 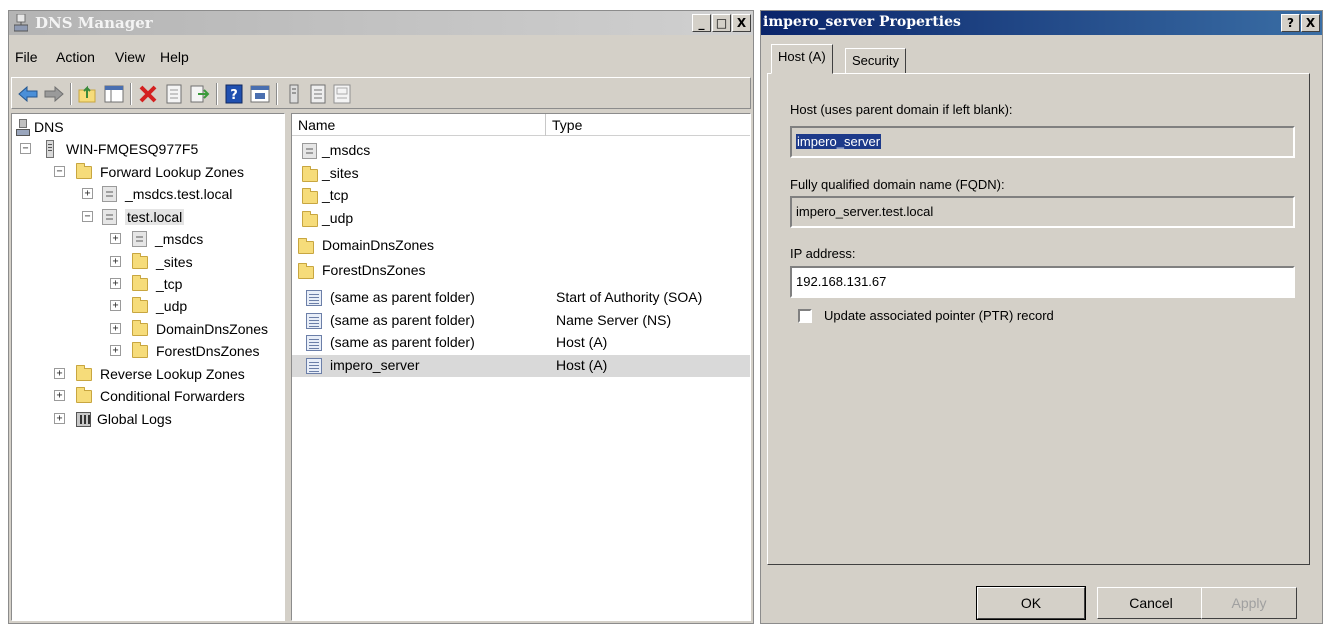 I want to click on tree-item-udp: + _udp, so click(x=148, y=306).